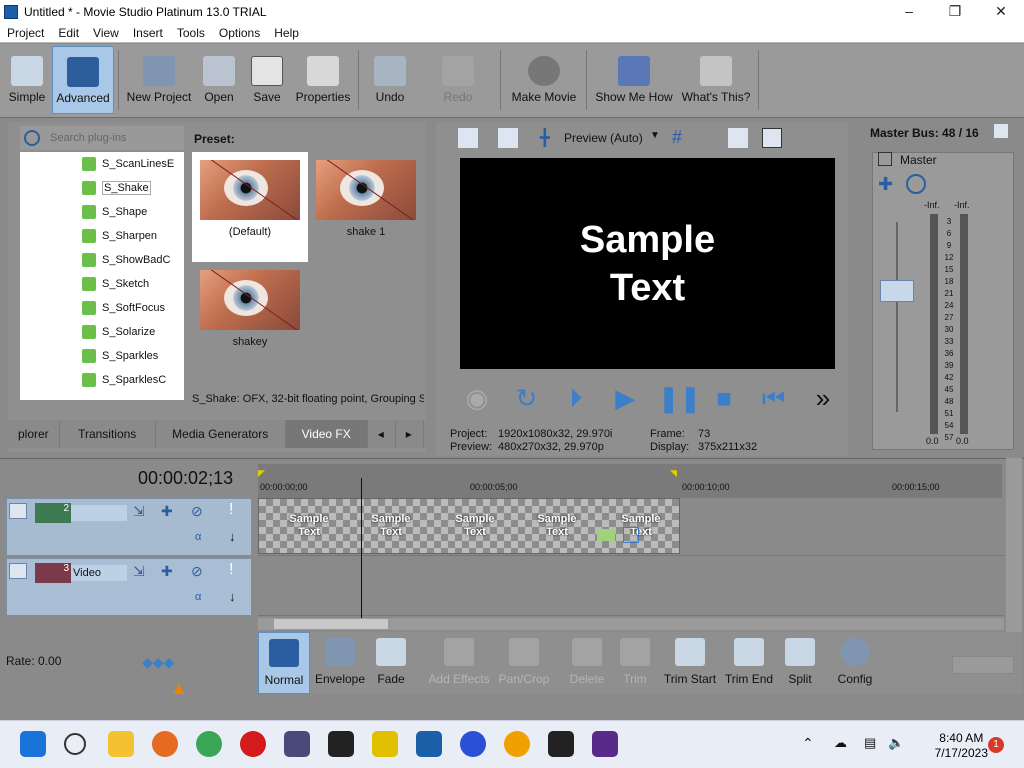  What do you see at coordinates (102, 308) in the screenshot?
I see `tree-item: S_SoftFocus` at bounding box center [102, 308].